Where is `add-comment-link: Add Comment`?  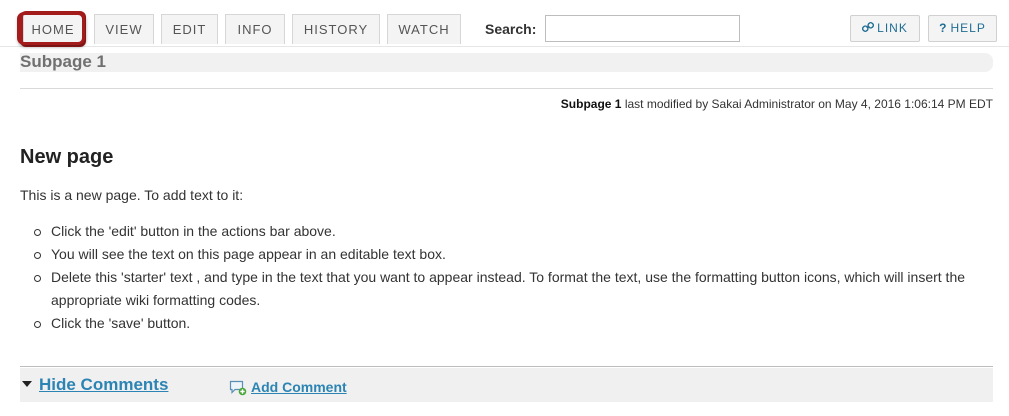
add-comment-link: Add Comment is located at coordinates (299, 387).